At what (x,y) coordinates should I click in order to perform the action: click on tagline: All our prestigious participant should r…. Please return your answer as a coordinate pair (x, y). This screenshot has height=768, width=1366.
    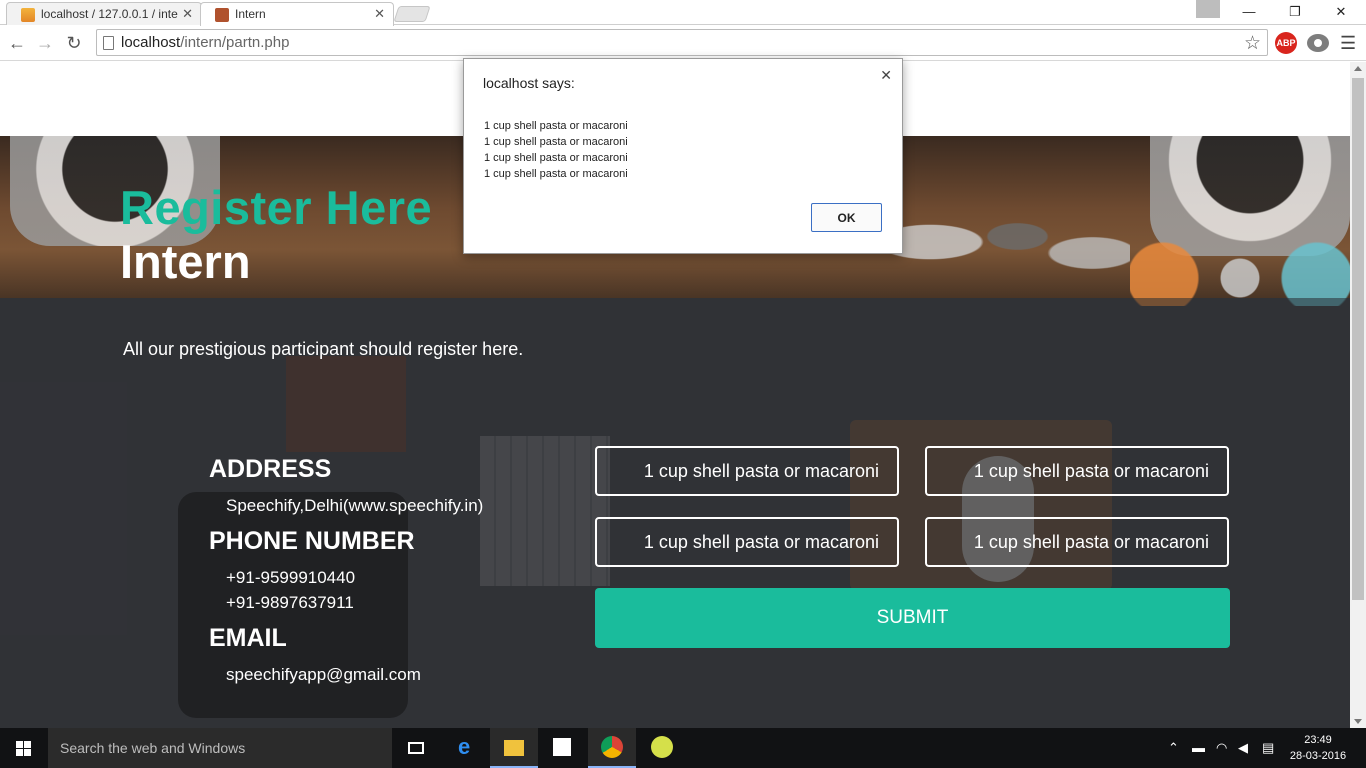
    Looking at the image, I should click on (323, 349).